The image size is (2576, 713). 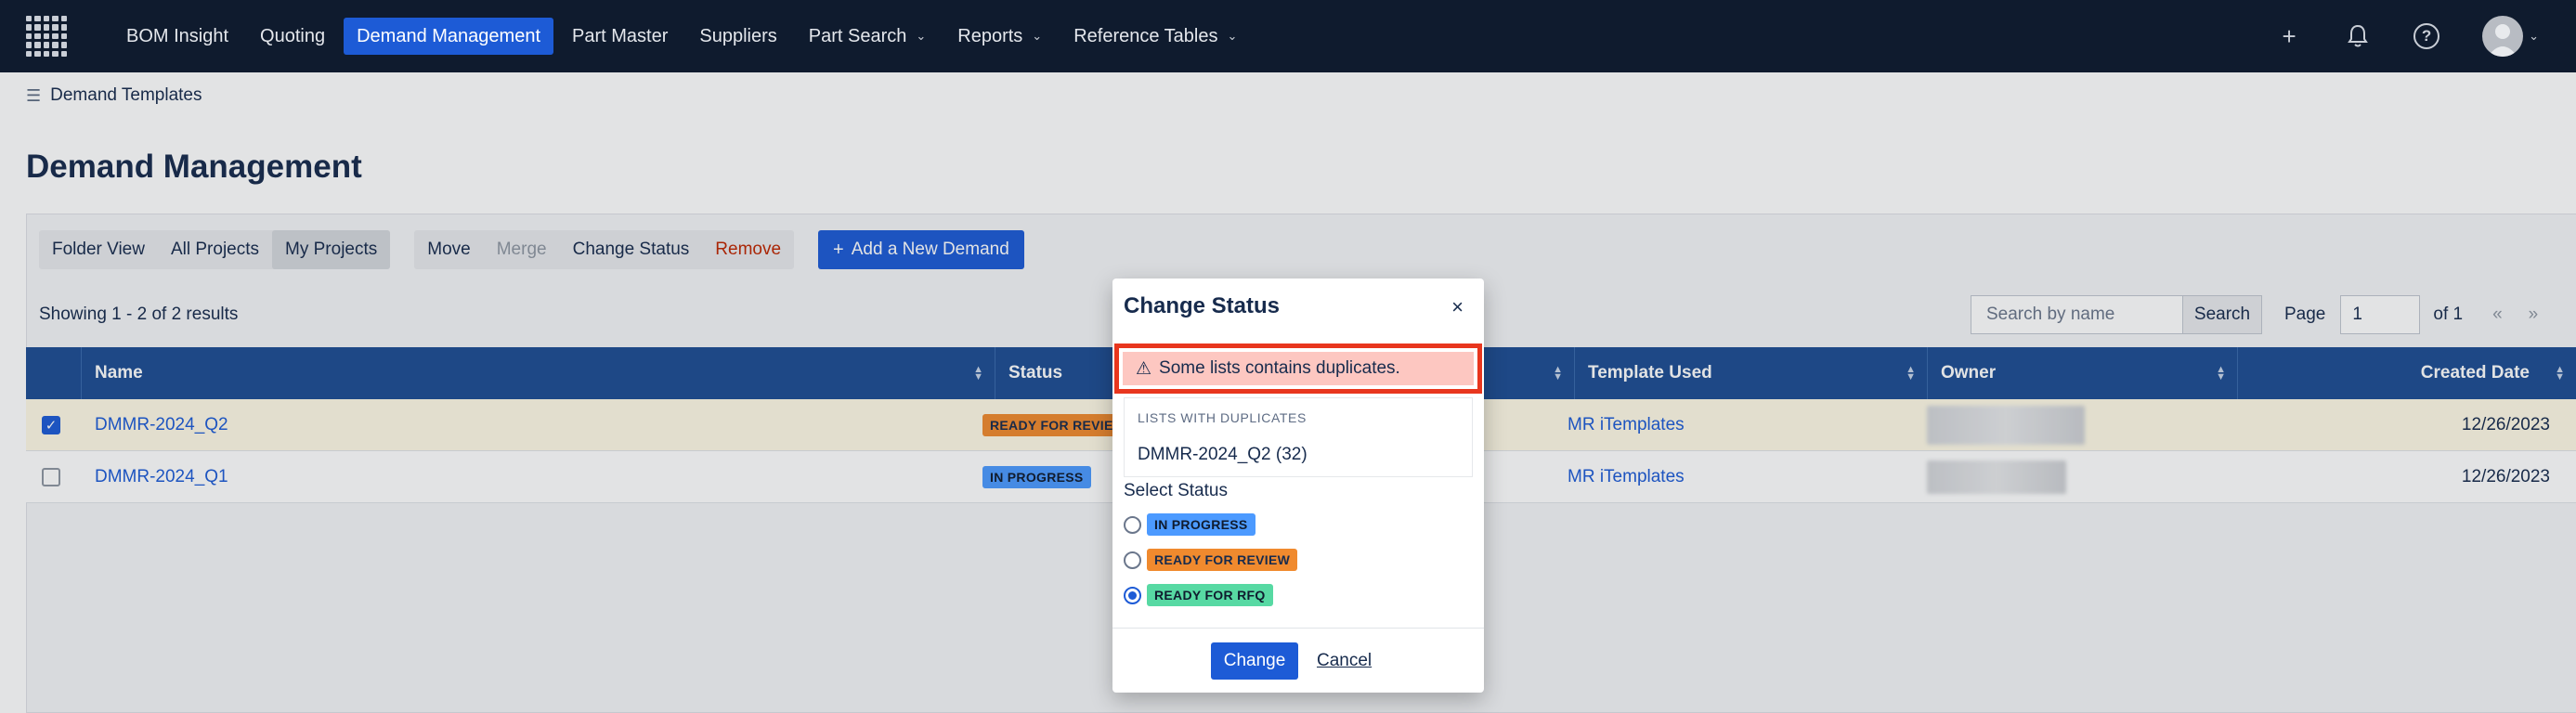 I want to click on select-status-label: Select Status, so click(x=1176, y=490).